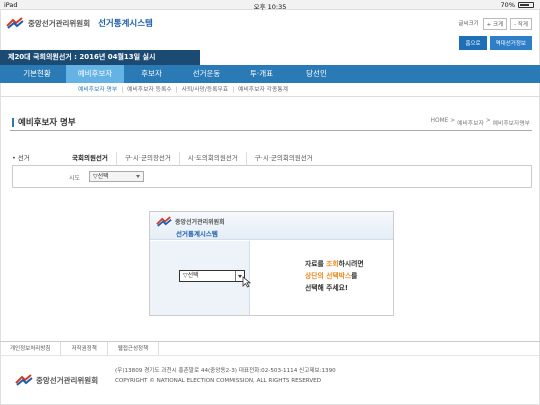 The width and height of the screenshot is (540, 405). What do you see at coordinates (97, 89) in the screenshot?
I see `subnav-item-list: 예비후보자 명부` at bounding box center [97, 89].